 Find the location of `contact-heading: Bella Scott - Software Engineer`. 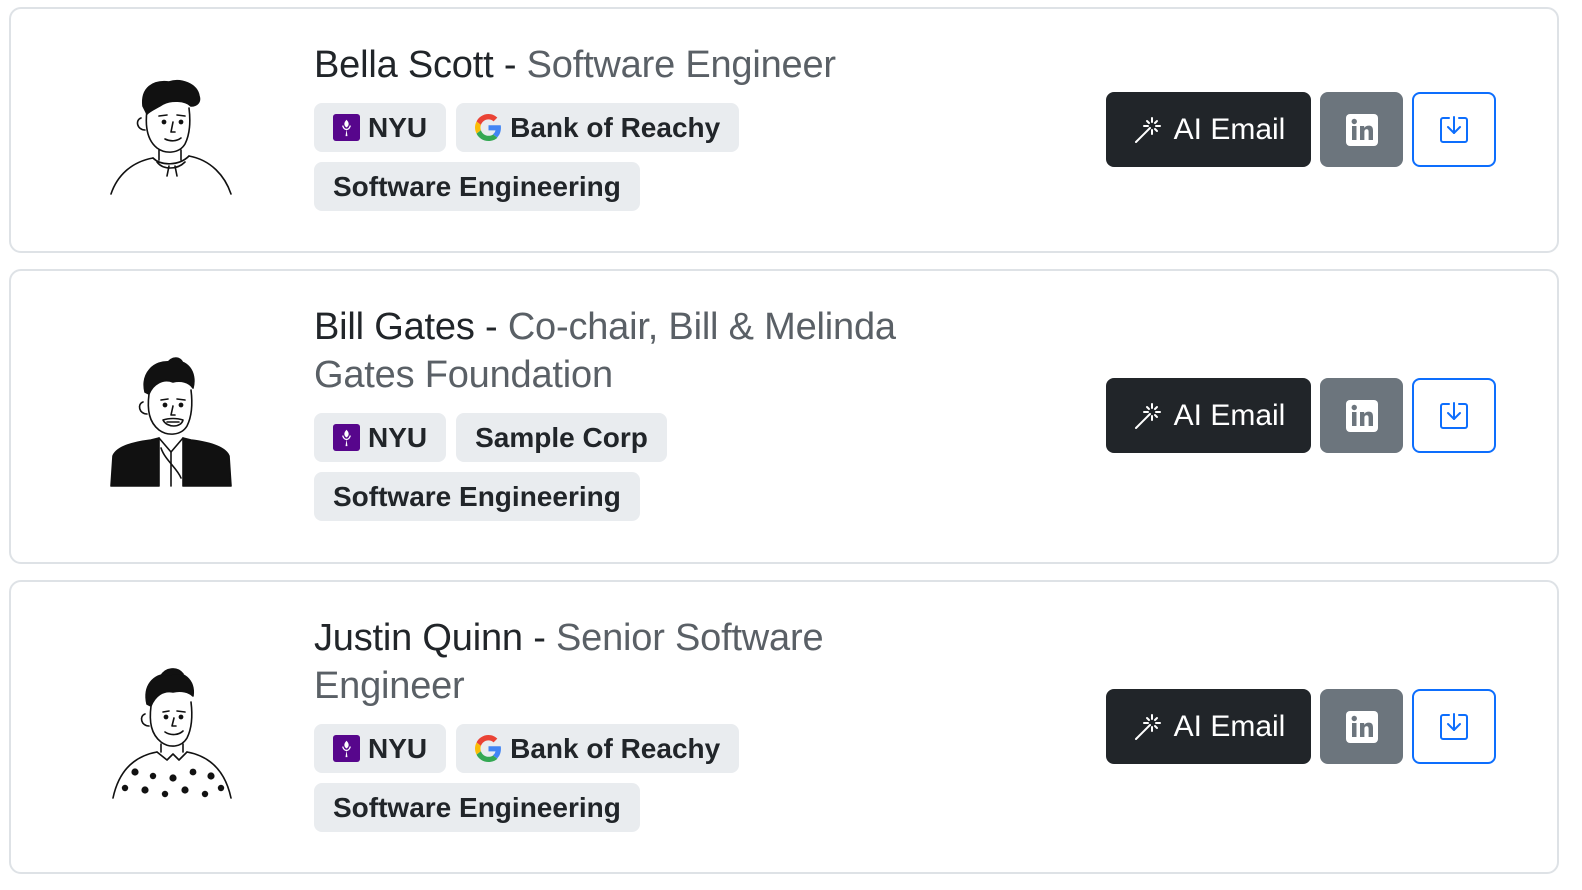

contact-heading: Bella Scott - Software Engineer is located at coordinates (644, 65).